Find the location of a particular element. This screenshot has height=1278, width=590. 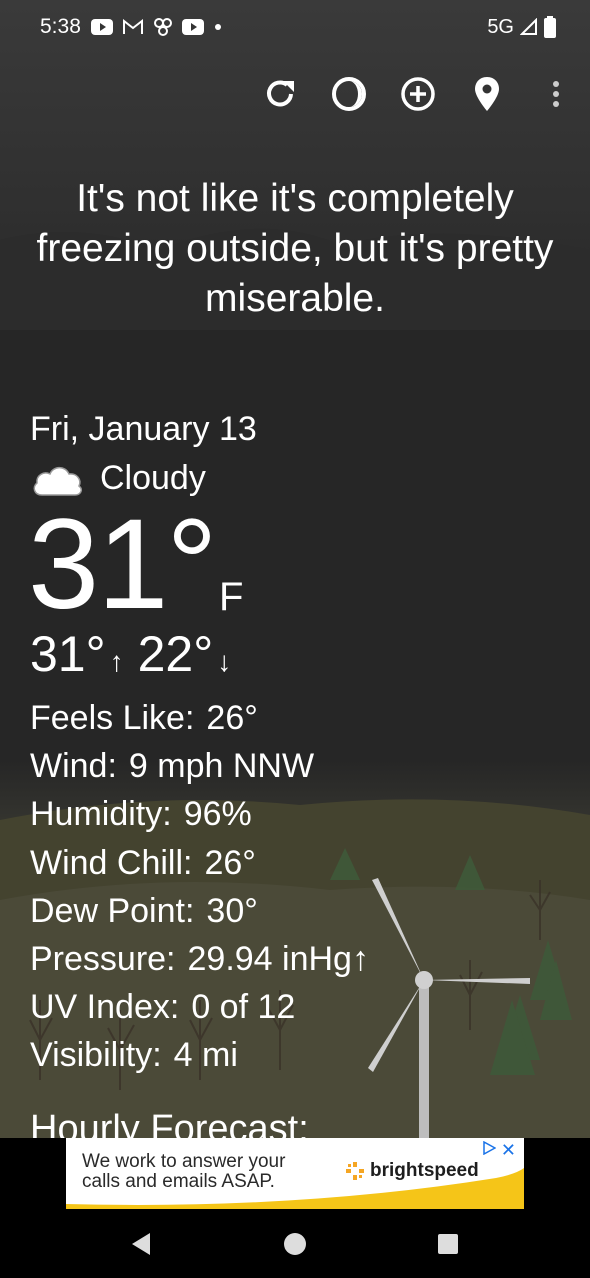

moon-phase-icon is located at coordinates (348, 94).